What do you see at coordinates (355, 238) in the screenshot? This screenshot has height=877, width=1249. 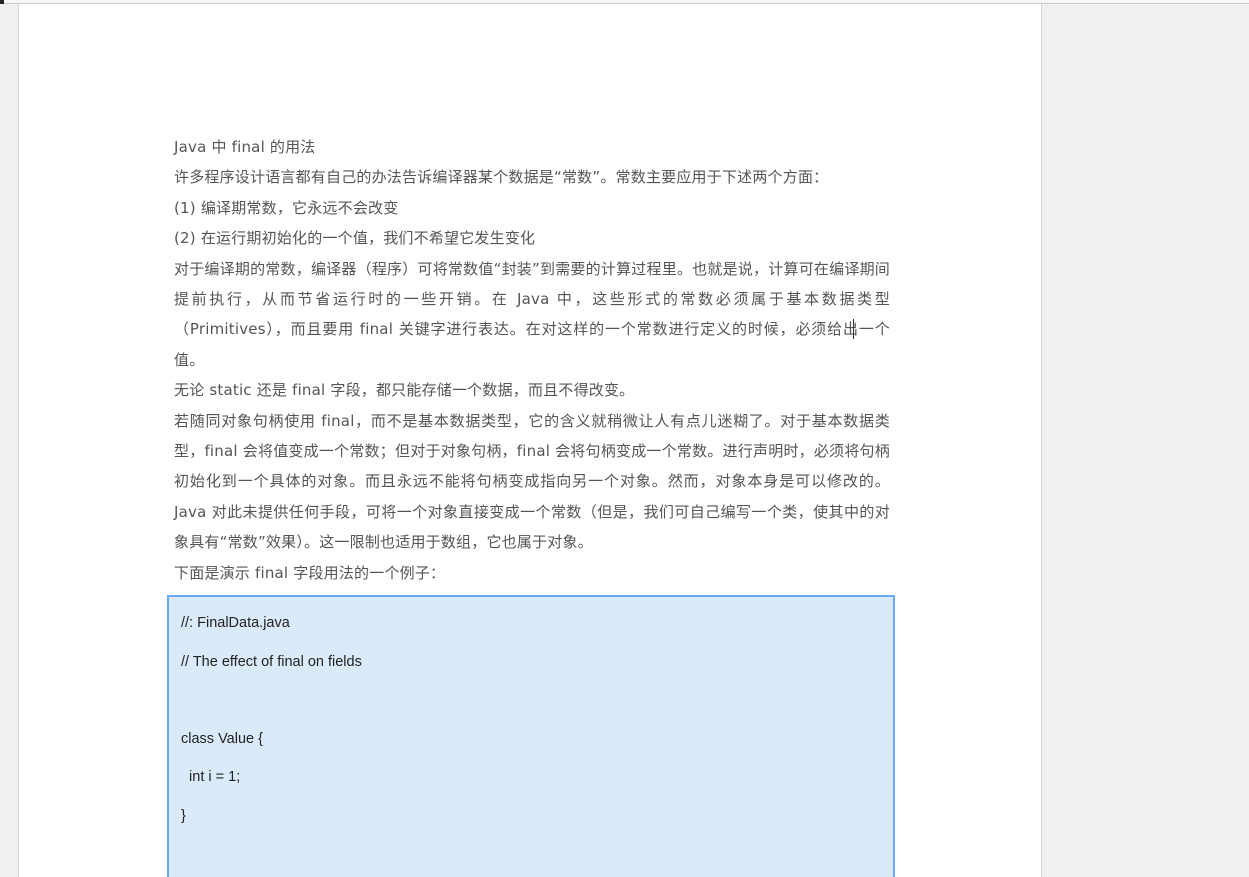 I see `paragraph: (2) 在运行期初始化的一个值，我们不希望它发生变化` at bounding box center [355, 238].